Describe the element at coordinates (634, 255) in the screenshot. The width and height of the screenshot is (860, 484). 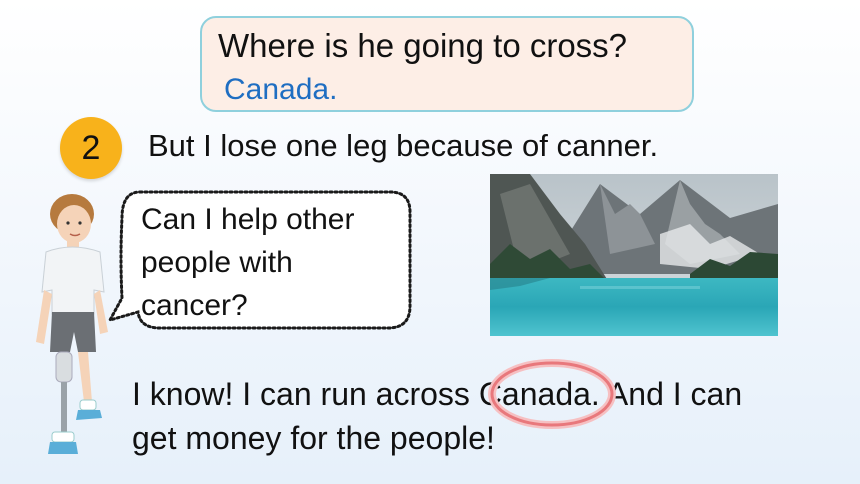
I see `mountain-lake-photo` at that location.